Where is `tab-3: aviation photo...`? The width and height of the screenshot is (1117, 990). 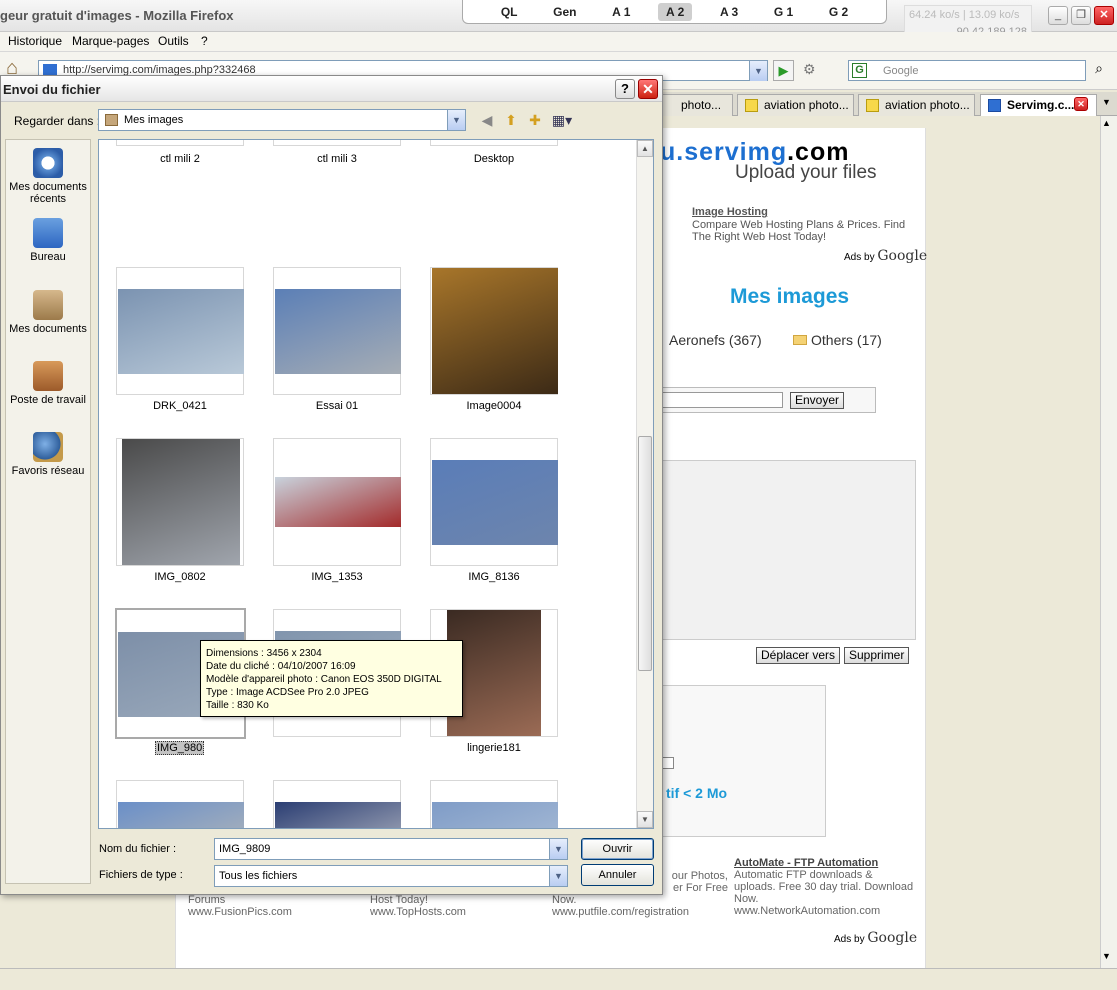 tab-3: aviation photo... is located at coordinates (916, 105).